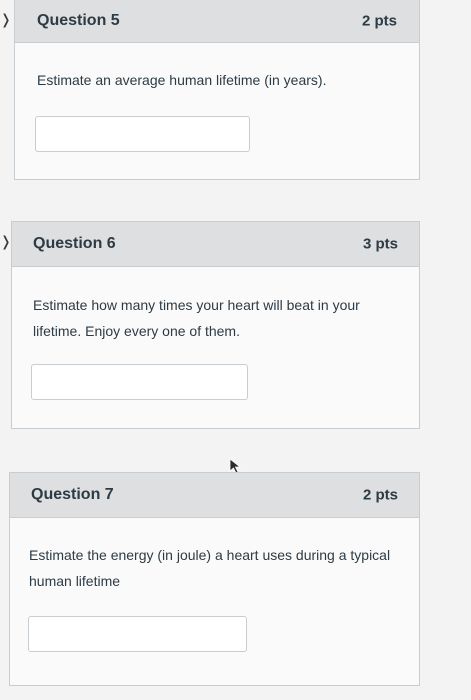 This screenshot has height=700, width=471. What do you see at coordinates (214, 495) in the screenshot?
I see `question-header: Question 7 2 pts` at bounding box center [214, 495].